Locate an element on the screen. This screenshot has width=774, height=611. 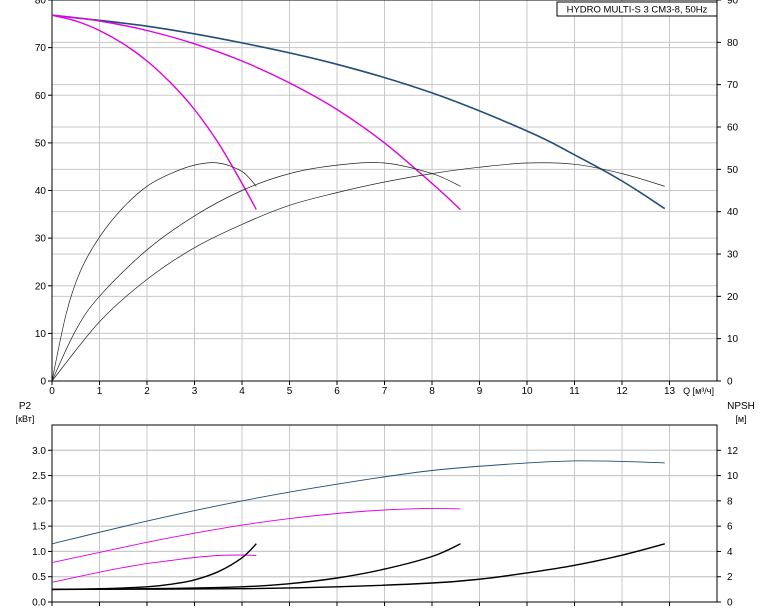
y-right-tick-label: 12 is located at coordinates (733, 451).